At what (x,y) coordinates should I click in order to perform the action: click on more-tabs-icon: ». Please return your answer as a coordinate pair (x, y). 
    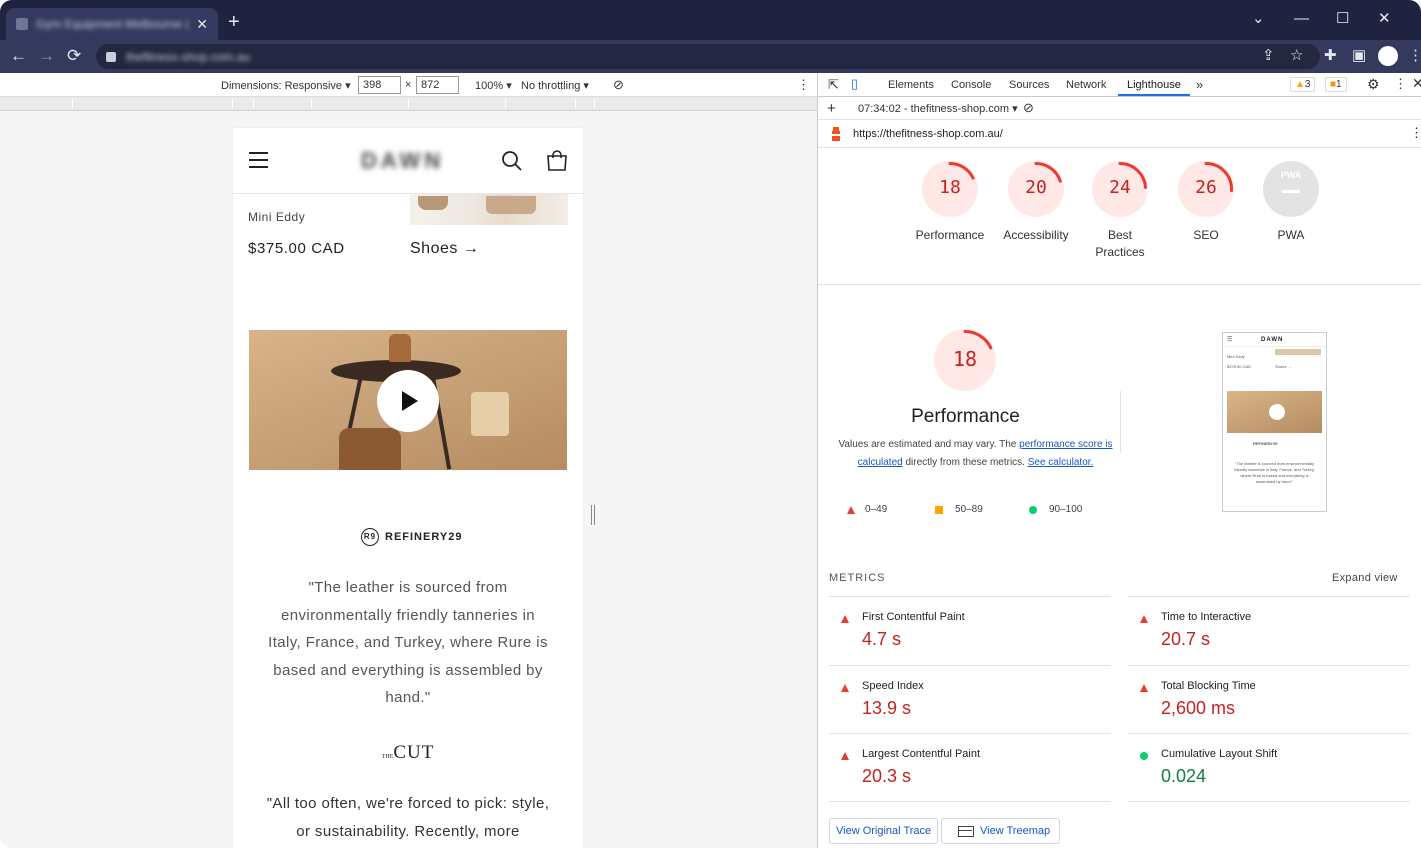
    Looking at the image, I should click on (1199, 84).